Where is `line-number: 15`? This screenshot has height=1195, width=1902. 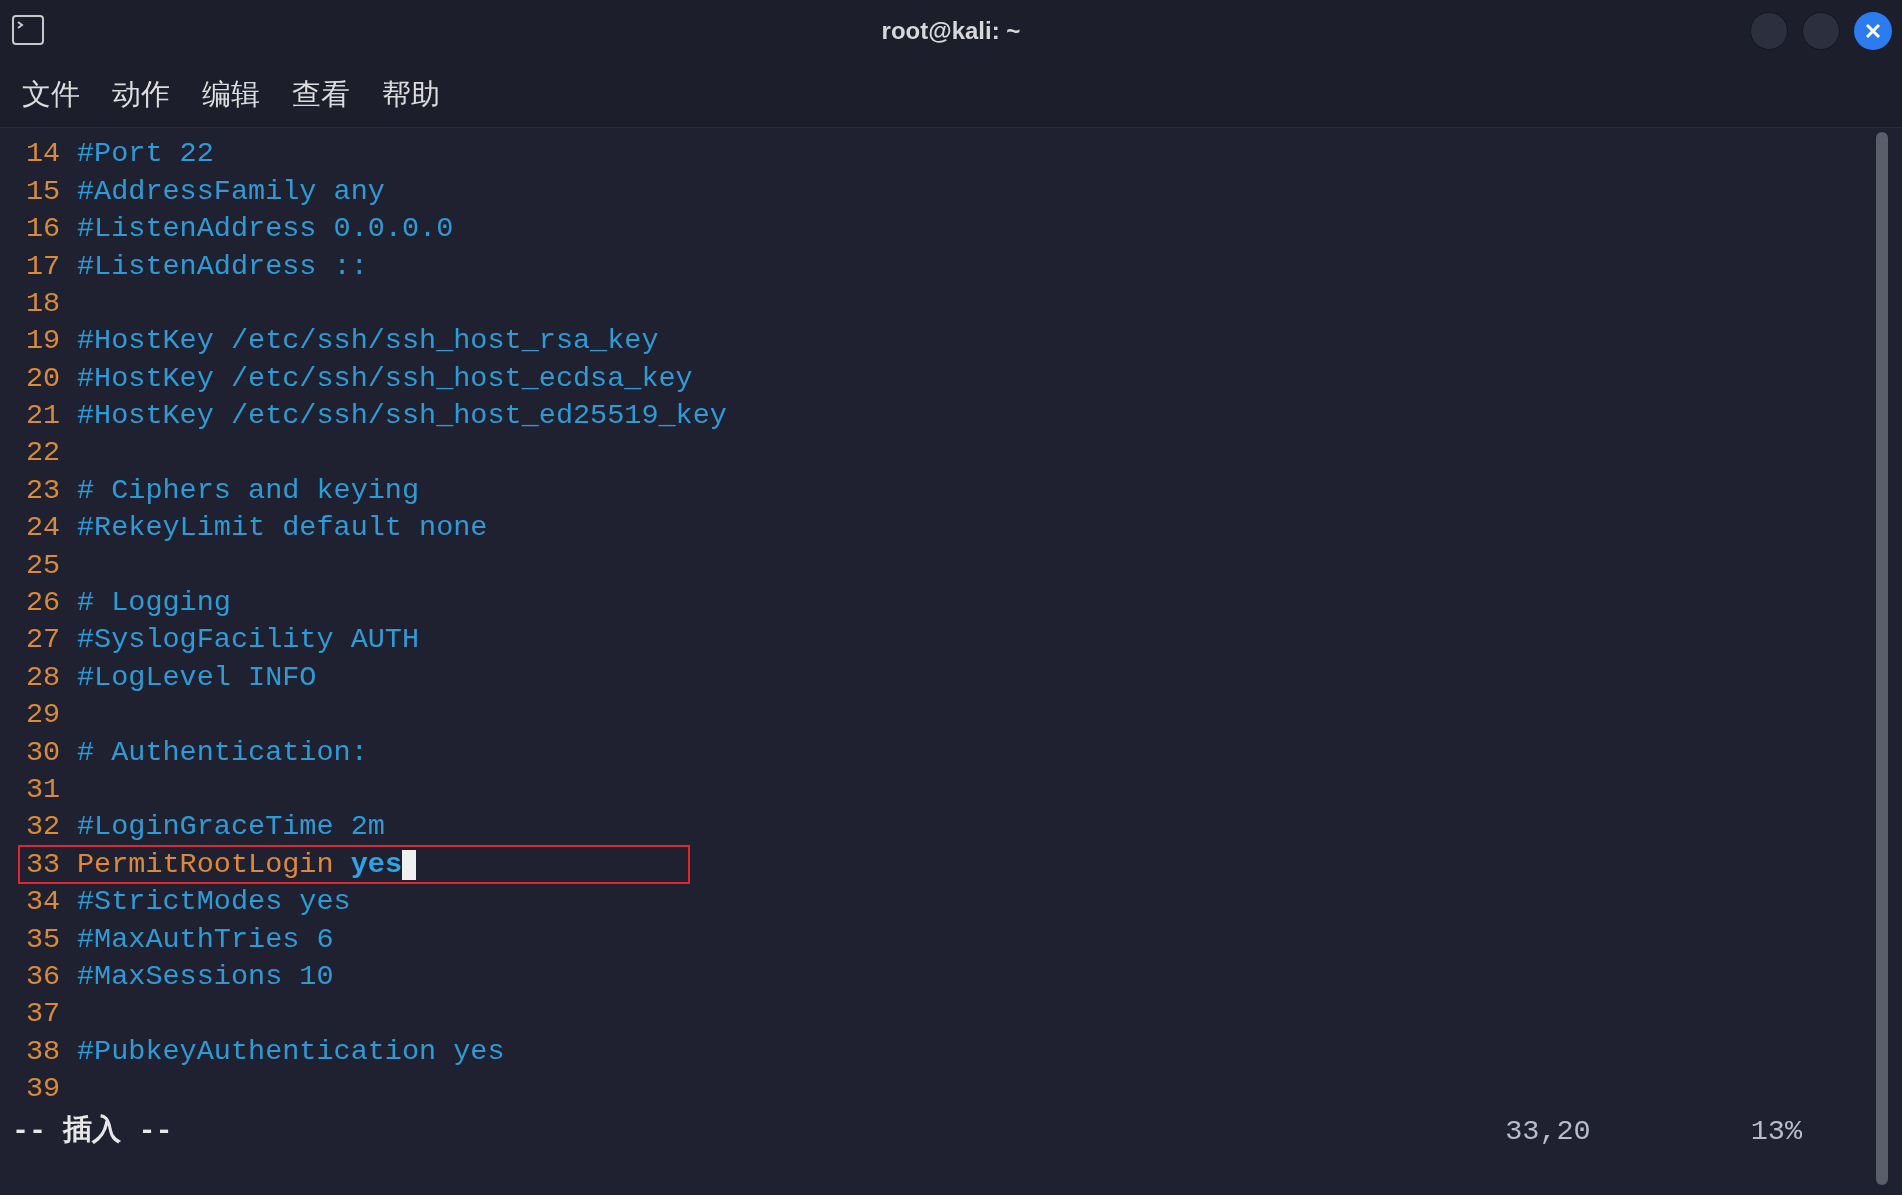 line-number: 15 is located at coordinates (43, 191).